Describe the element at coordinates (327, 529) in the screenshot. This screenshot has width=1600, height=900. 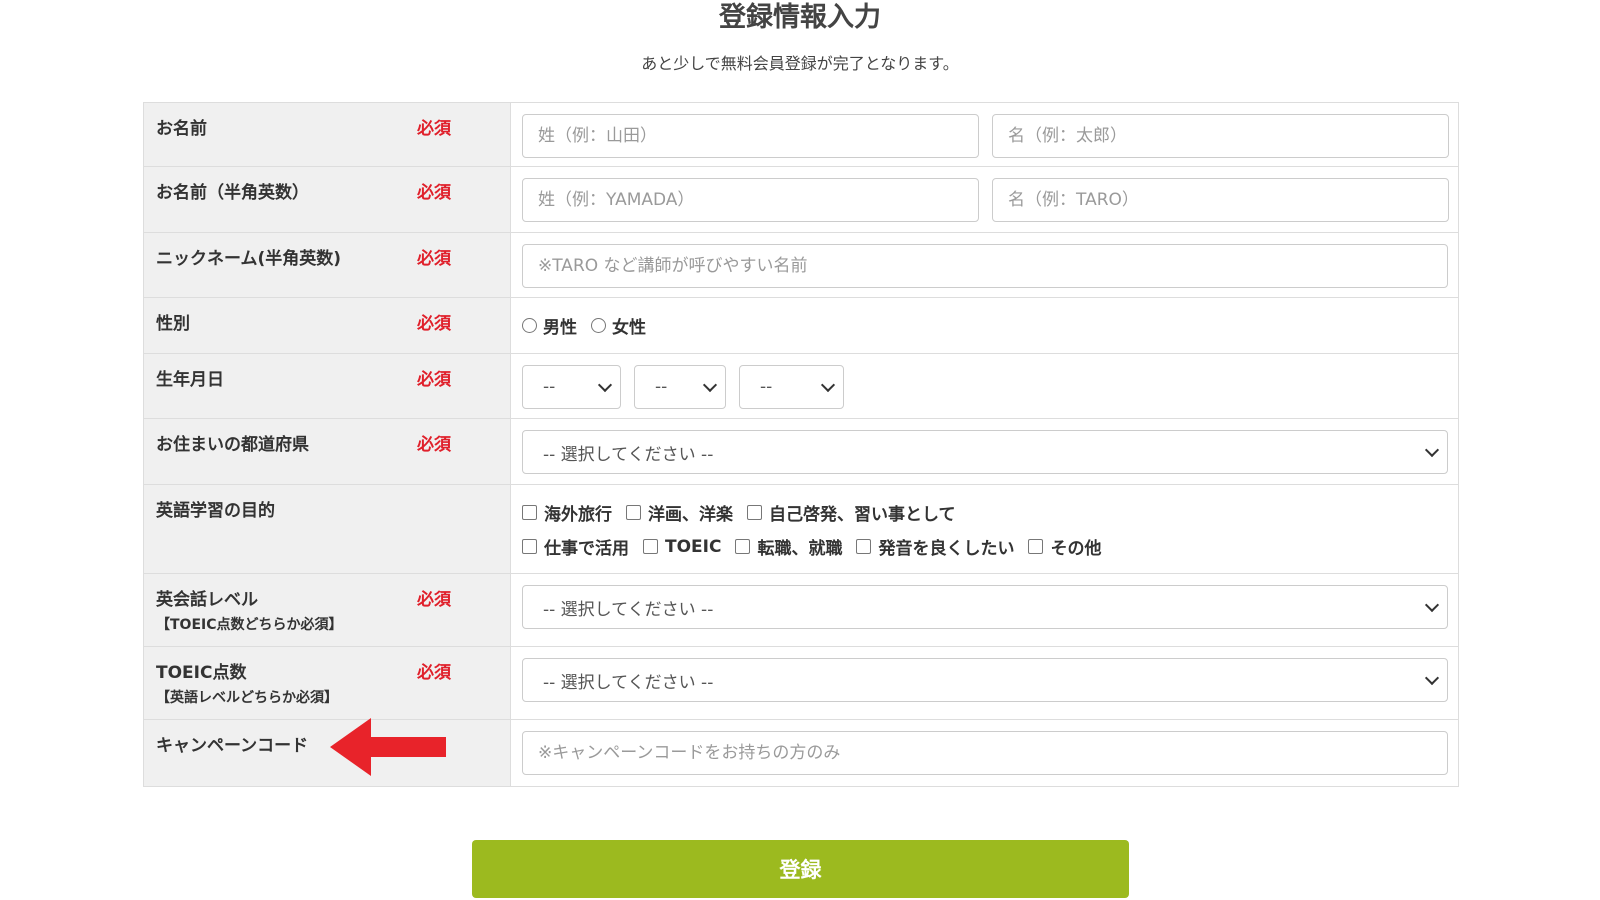
I see `label-cell: 英語学習の目的` at that location.